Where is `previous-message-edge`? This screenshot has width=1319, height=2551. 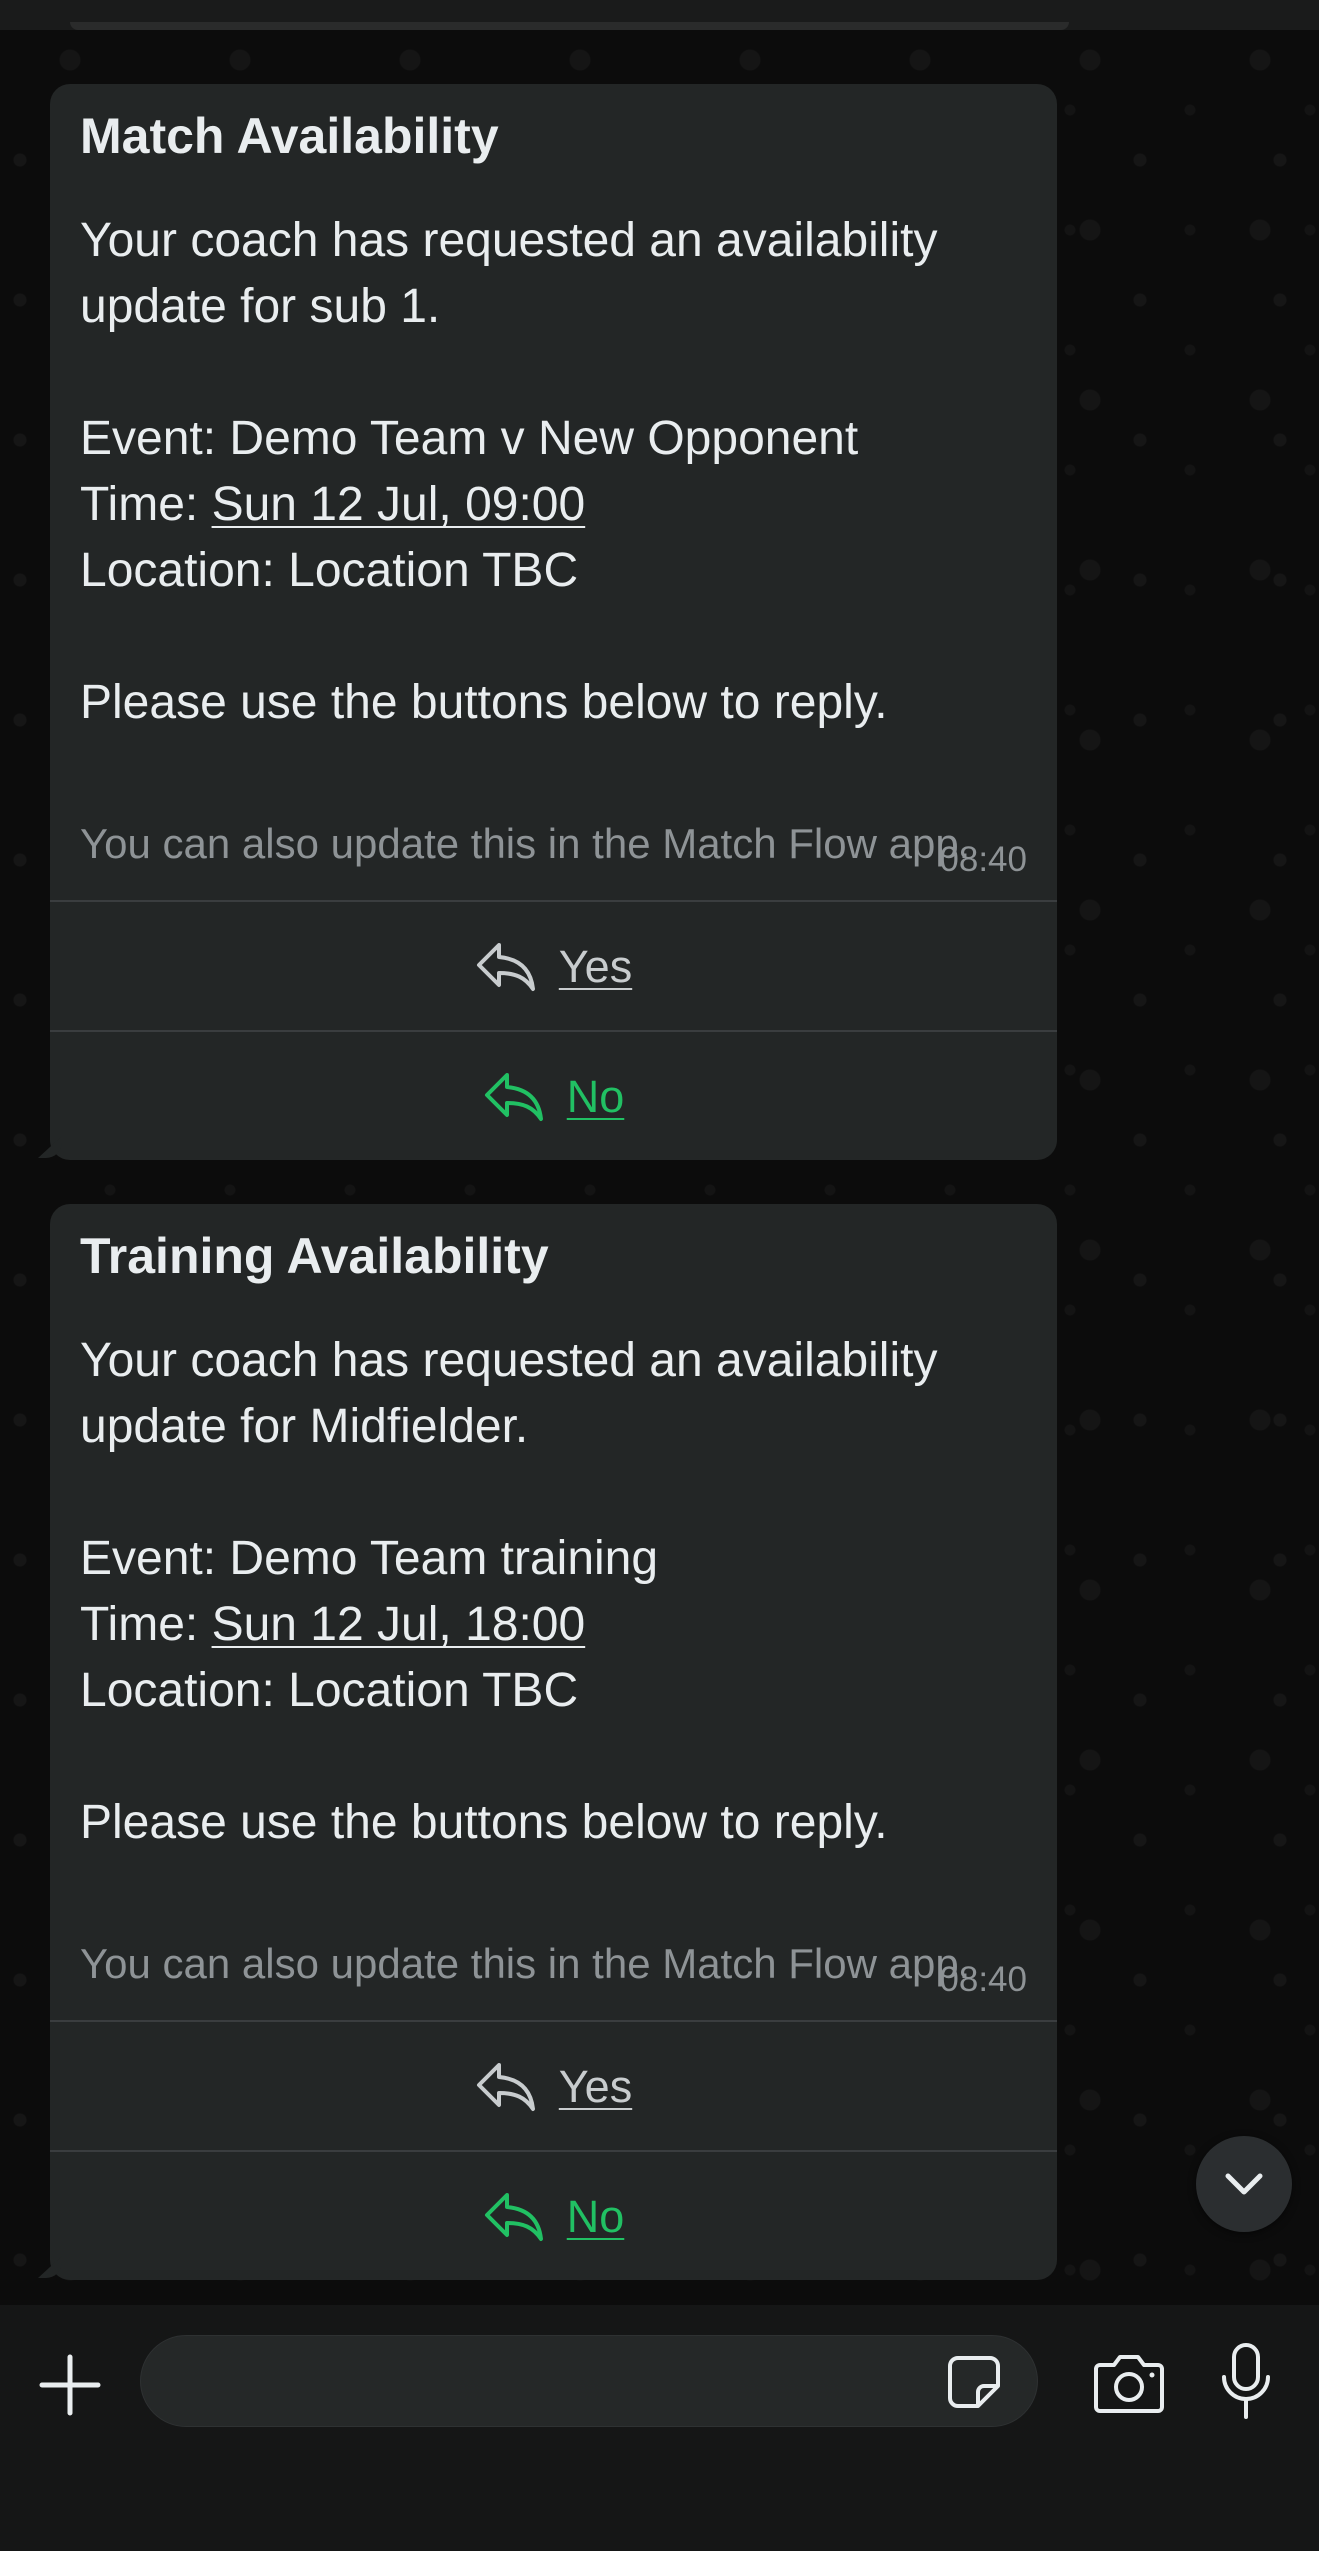 previous-message-edge is located at coordinates (659, 15).